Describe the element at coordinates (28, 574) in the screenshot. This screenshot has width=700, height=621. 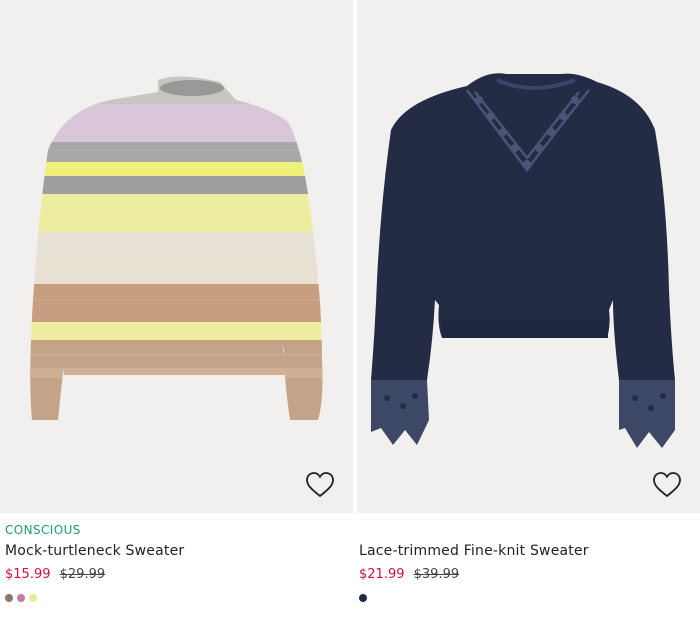
I see `sale-price: $15.99` at that location.